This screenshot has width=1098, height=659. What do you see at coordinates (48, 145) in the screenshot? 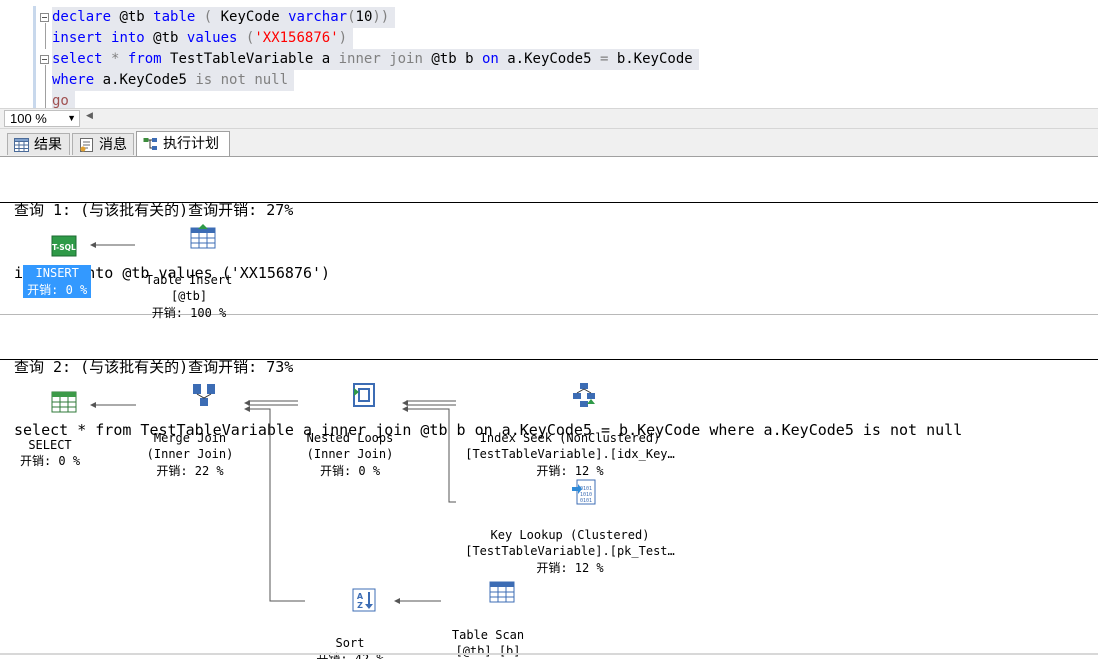
I see `tab-results-label: 结果` at bounding box center [48, 145].